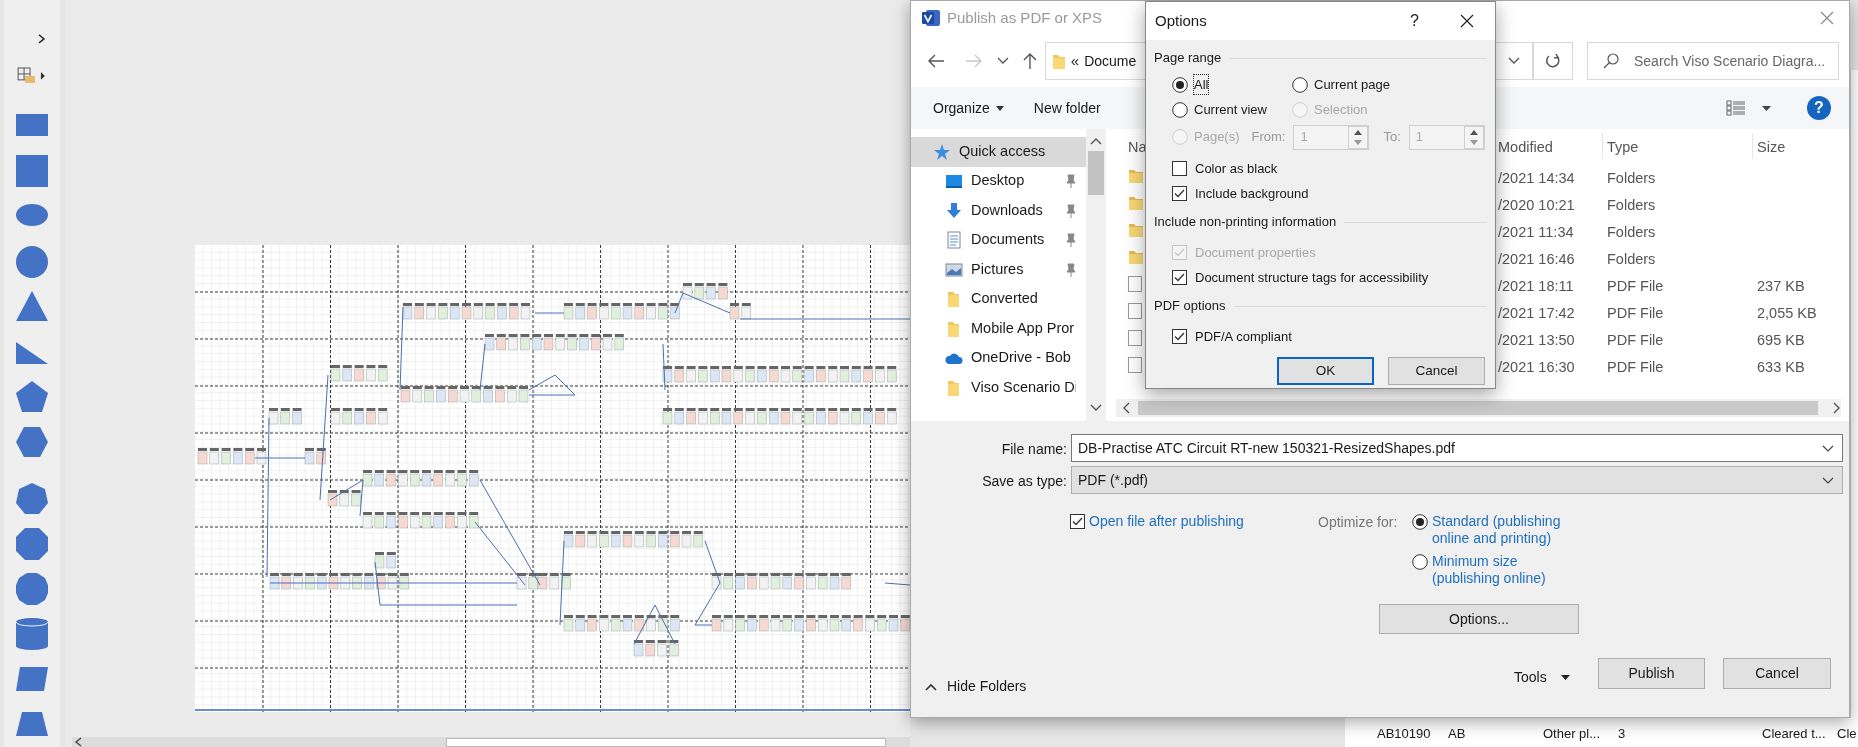 The image size is (1858, 747). What do you see at coordinates (998, 388) in the screenshot?
I see `nav-item: Viso Scenario Di` at bounding box center [998, 388].